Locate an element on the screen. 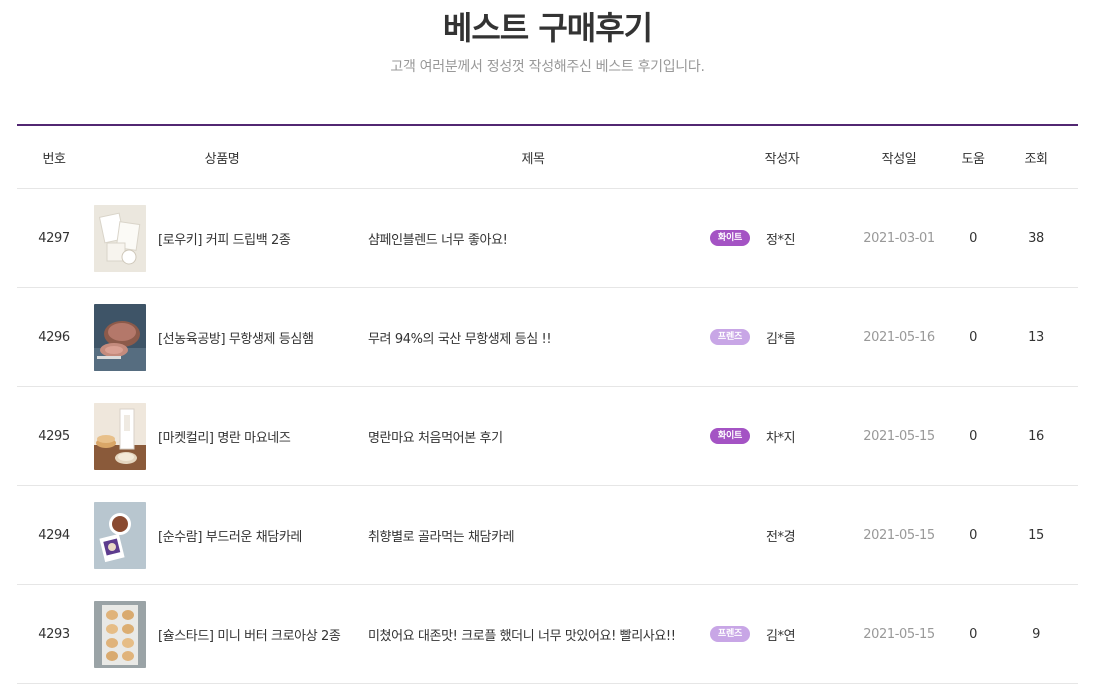  product-name-link: [슐스타드] 미니 버터 크로아상 2종 is located at coordinates (258, 634).